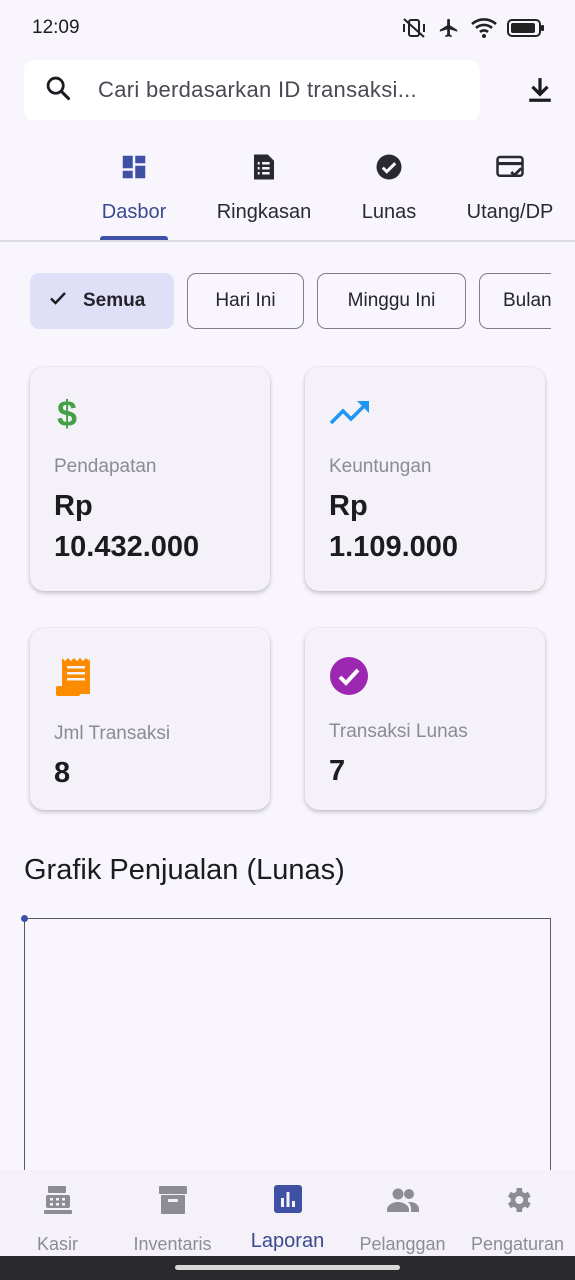  What do you see at coordinates (62, 773) in the screenshot?
I see `stat-value: 8` at bounding box center [62, 773].